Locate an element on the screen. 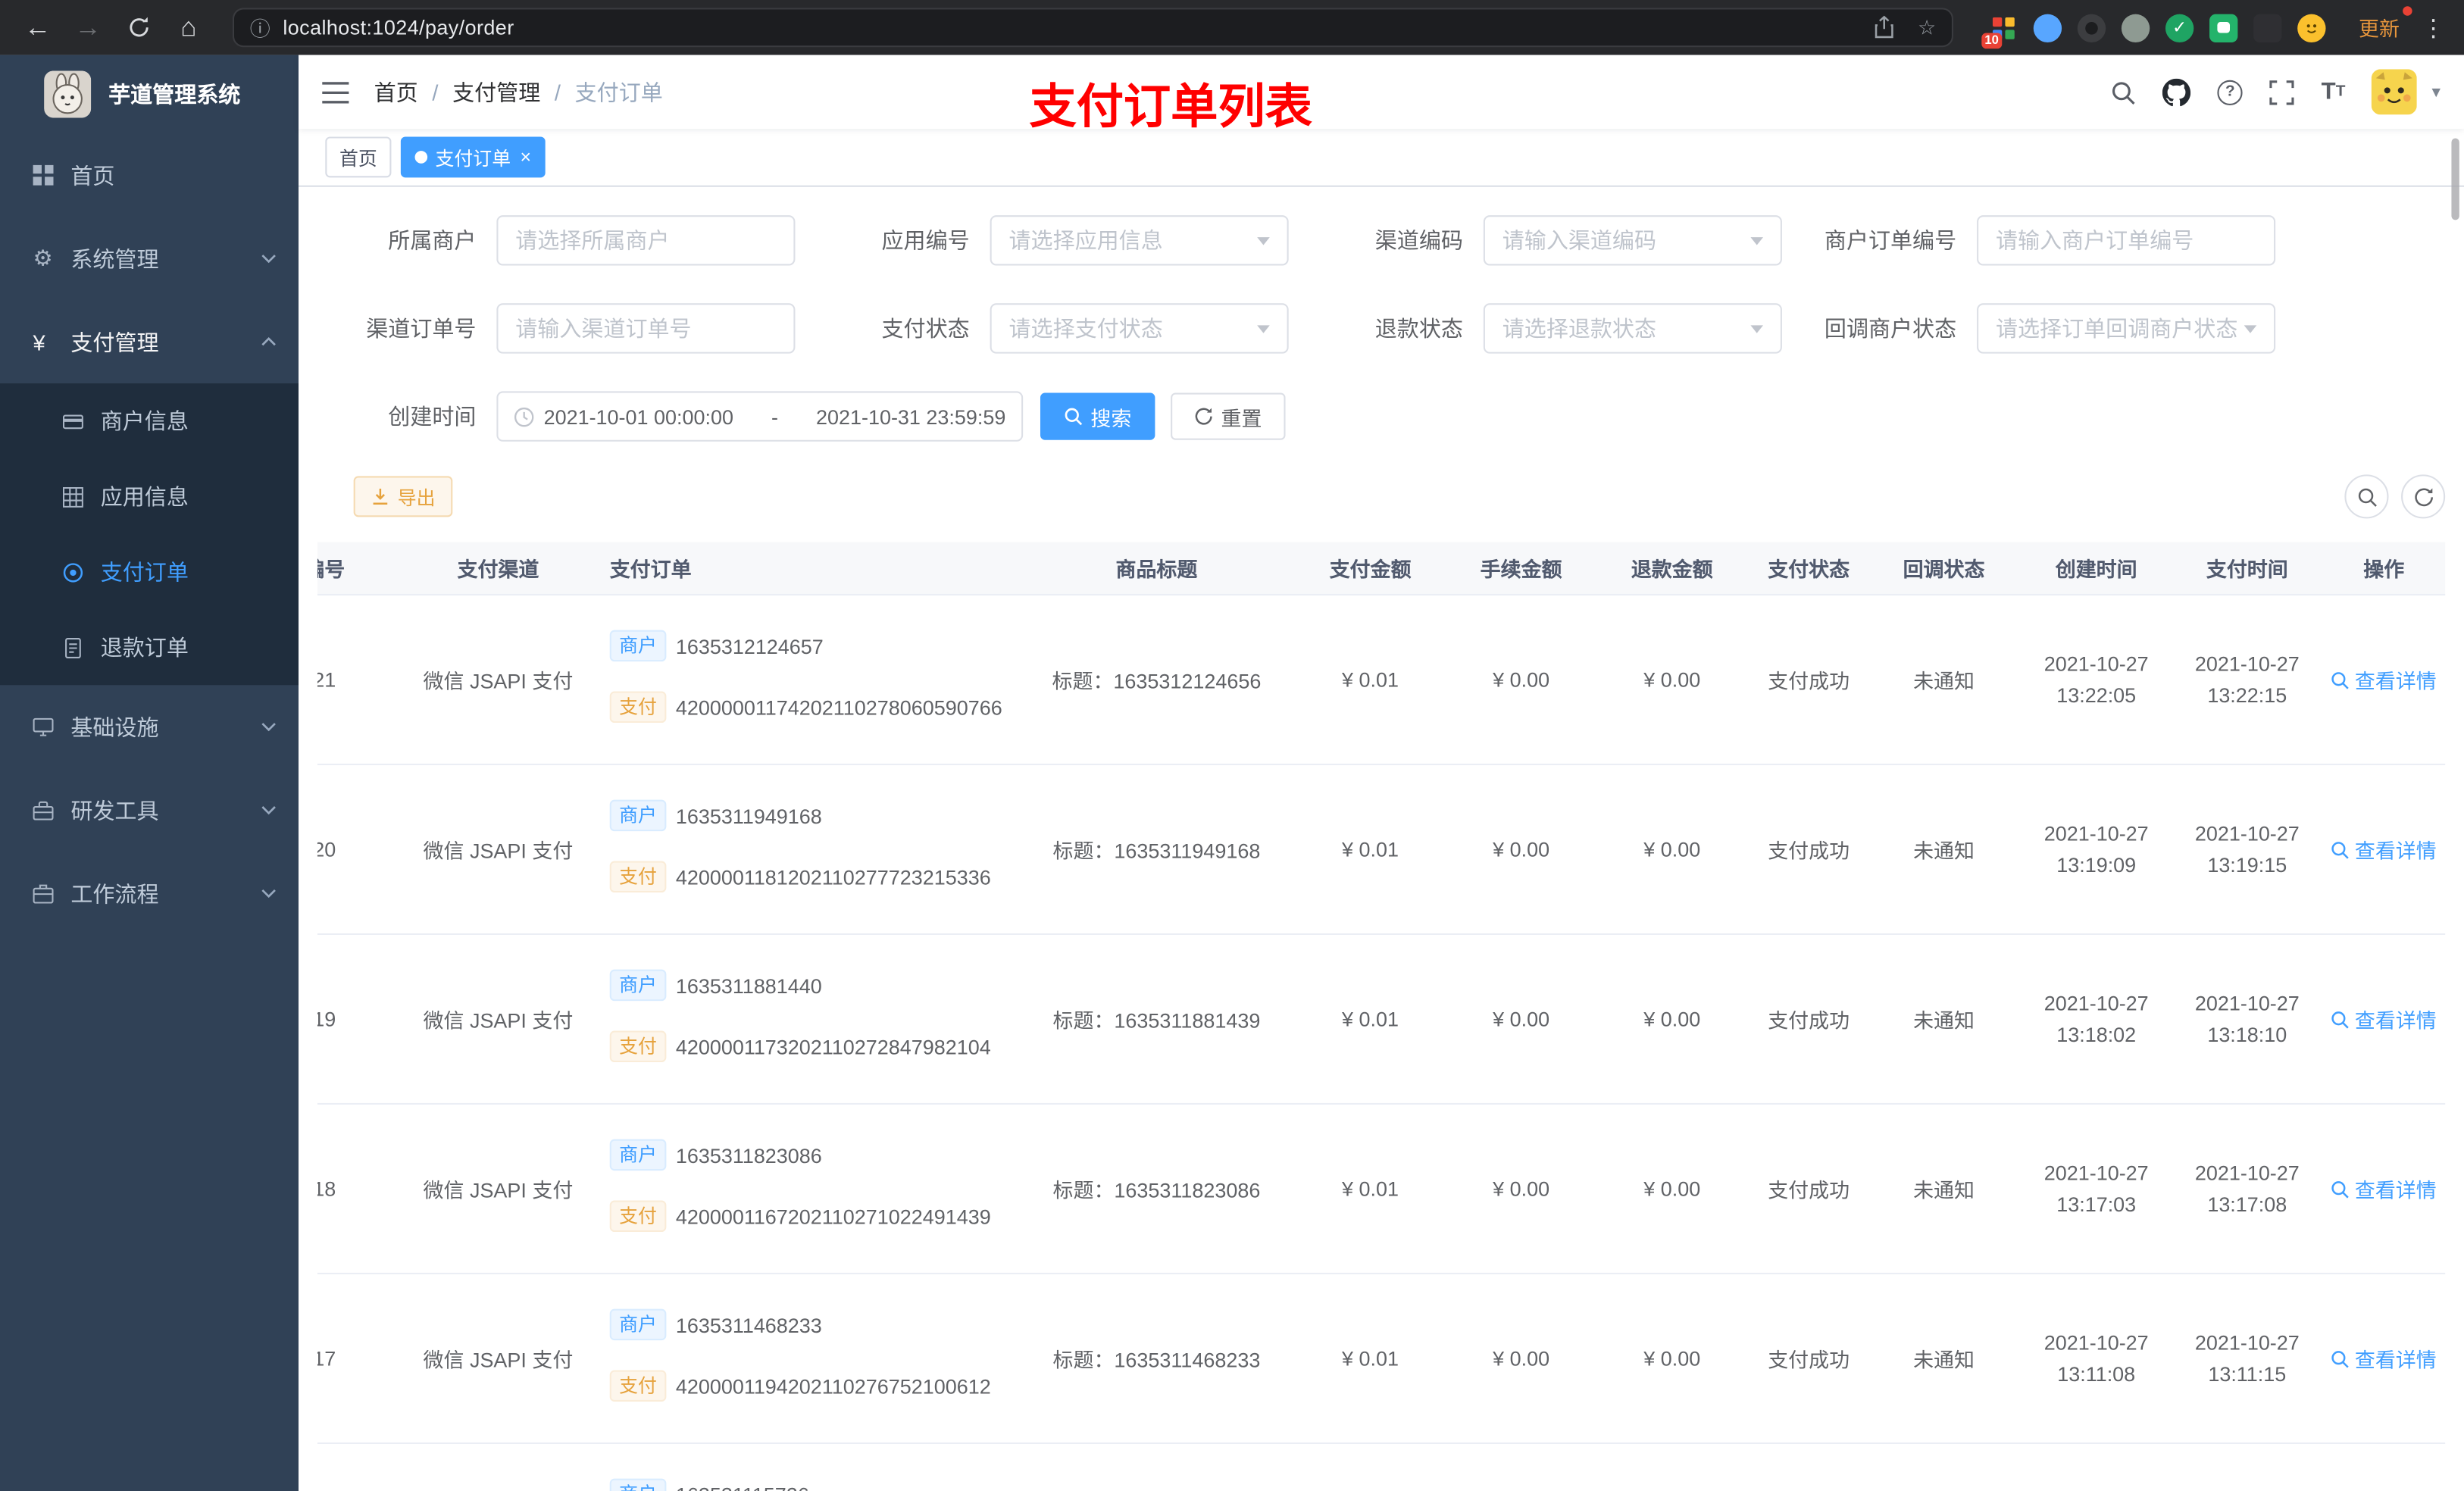  pay-submenu: 商户信息 应用信息 支付订单 退款订单 is located at coordinates (149, 534).